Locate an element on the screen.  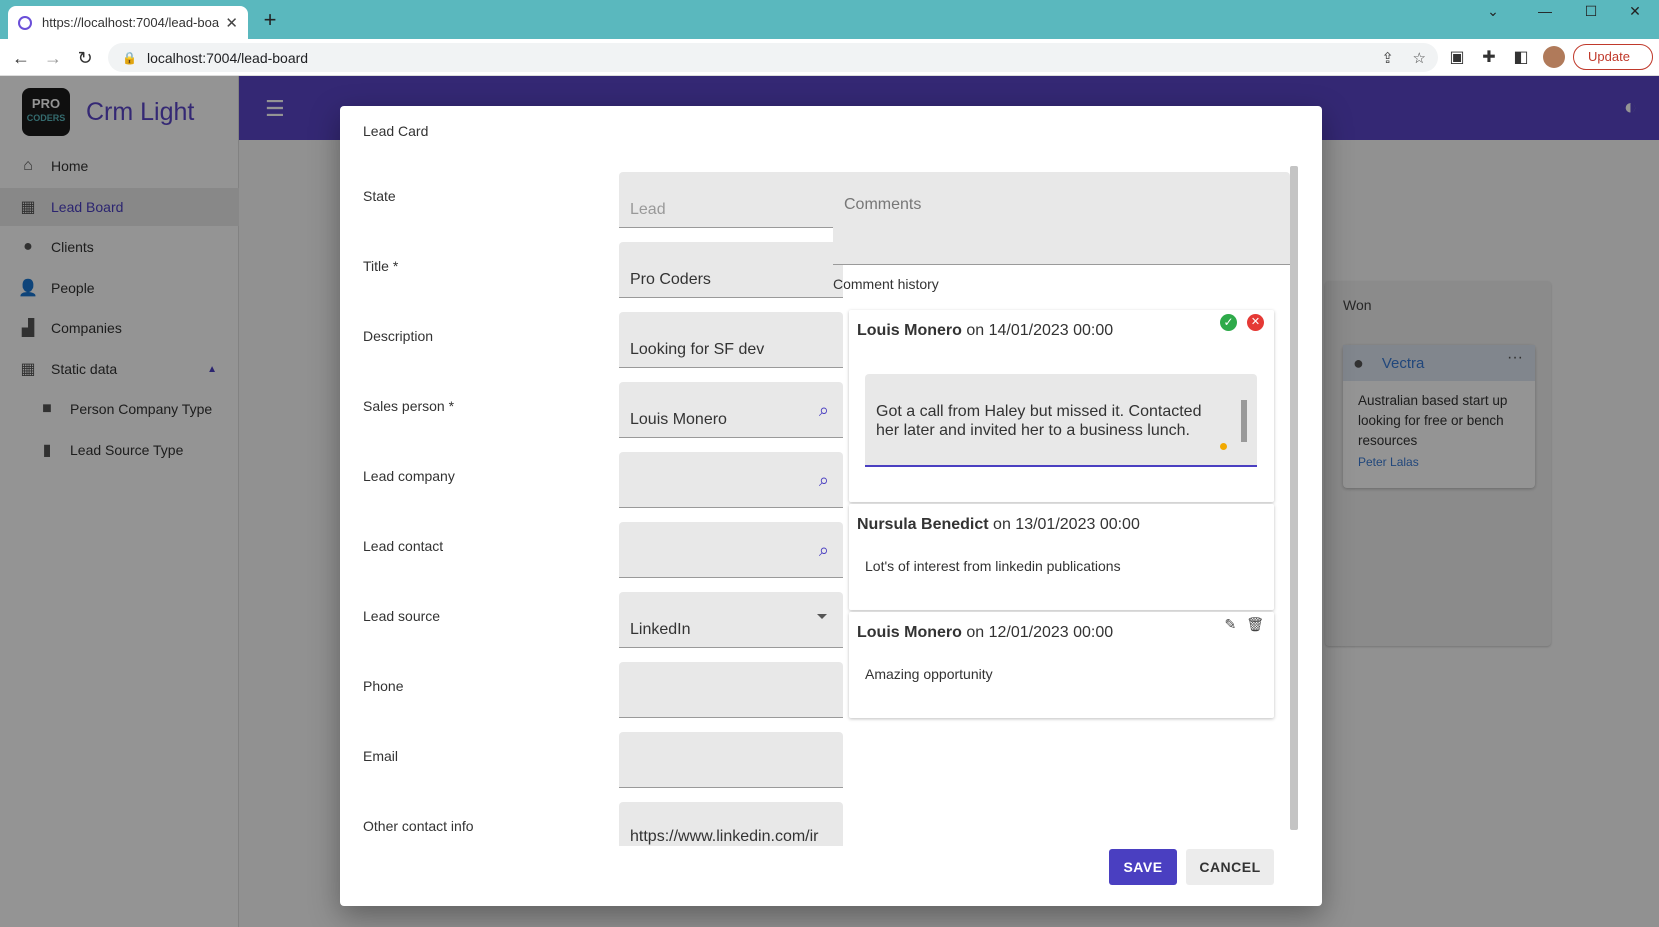
favicon-icon is located at coordinates (25, 22).